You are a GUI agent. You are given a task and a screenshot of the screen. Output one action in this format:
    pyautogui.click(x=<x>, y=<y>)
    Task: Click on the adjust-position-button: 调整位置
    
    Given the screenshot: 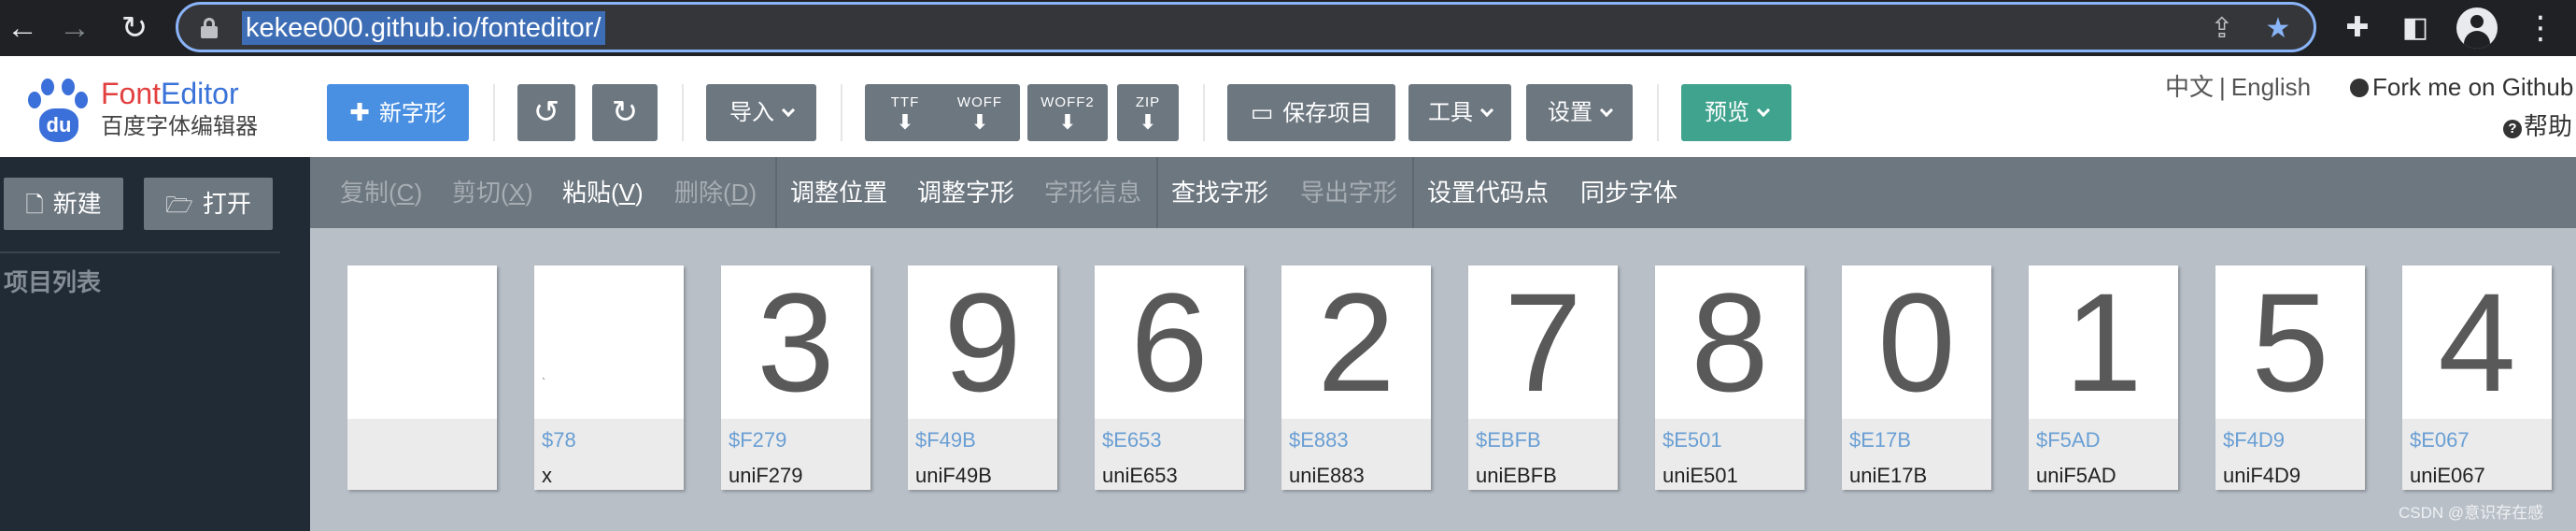 What is the action you would take?
    pyautogui.click(x=839, y=192)
    